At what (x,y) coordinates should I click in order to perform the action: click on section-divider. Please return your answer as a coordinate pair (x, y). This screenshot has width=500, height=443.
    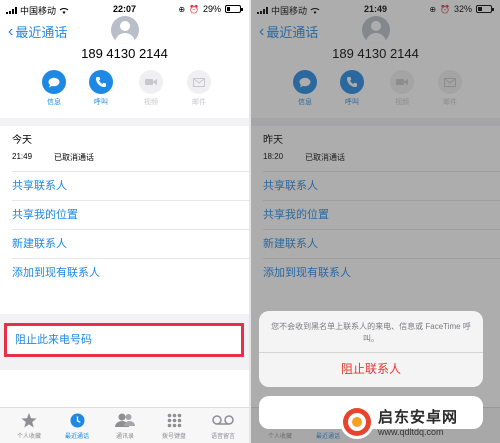
    Looking at the image, I should click on (124, 122).